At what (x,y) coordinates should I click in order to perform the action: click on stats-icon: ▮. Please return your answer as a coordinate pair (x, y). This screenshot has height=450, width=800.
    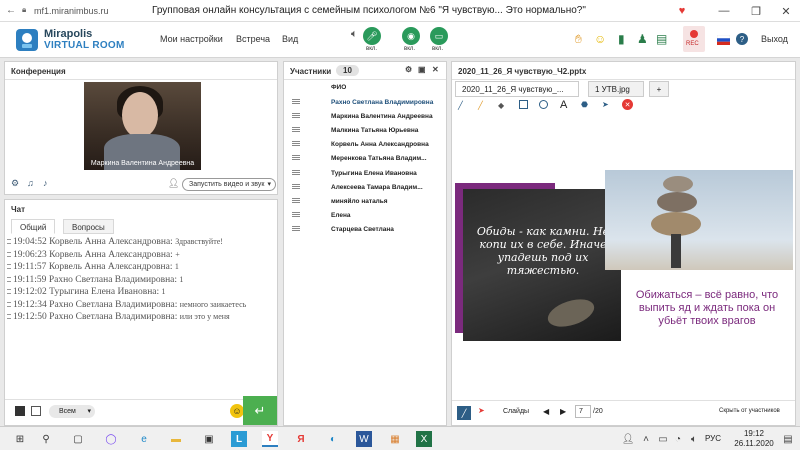
    Looking at the image, I should click on (621, 39).